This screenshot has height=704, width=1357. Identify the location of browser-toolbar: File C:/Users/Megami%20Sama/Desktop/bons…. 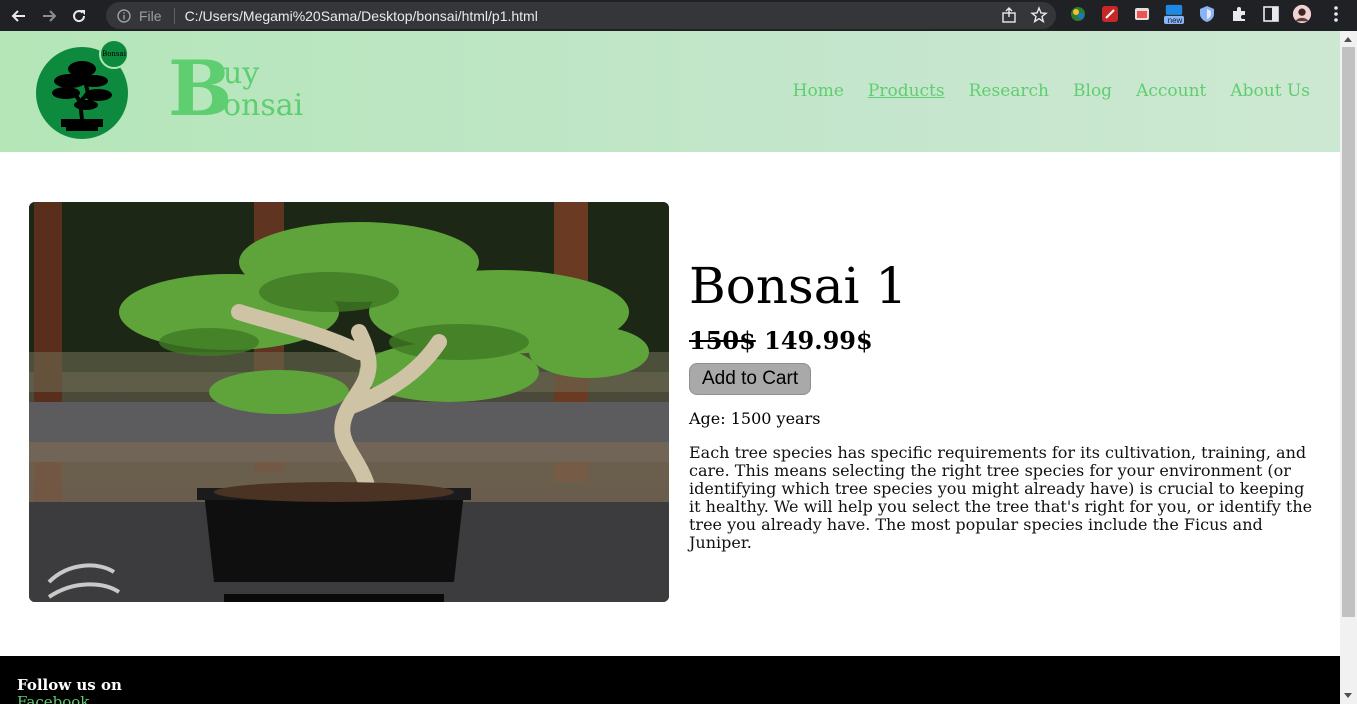
(678, 15).